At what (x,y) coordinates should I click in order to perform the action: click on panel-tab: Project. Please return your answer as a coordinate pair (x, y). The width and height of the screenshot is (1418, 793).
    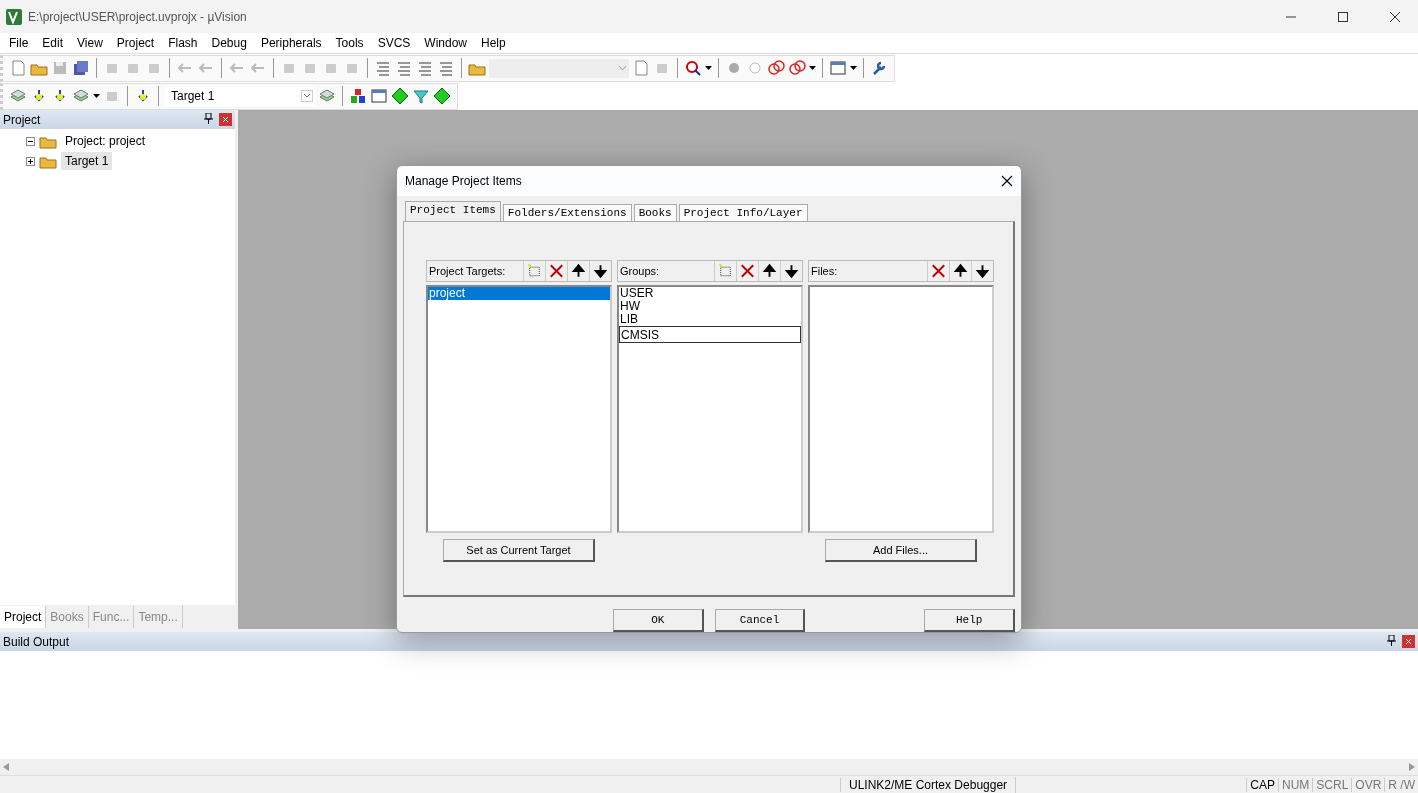
    Looking at the image, I should click on (23, 617).